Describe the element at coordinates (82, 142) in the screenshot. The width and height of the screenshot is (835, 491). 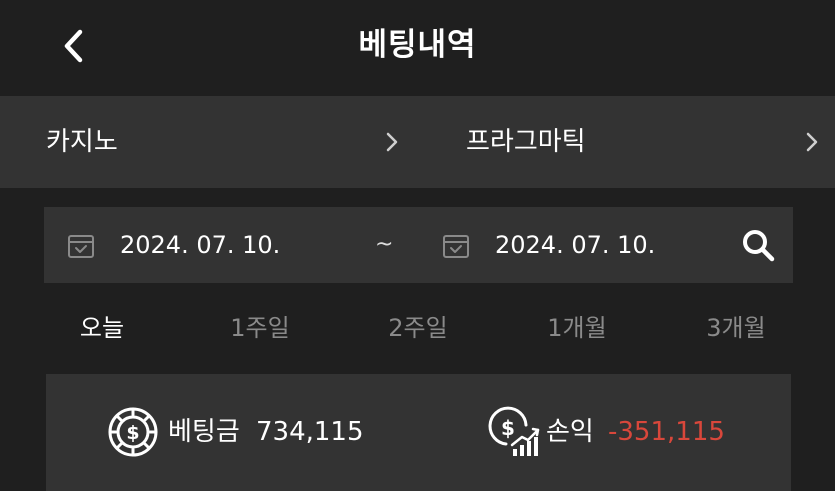
I see `game-type-label: 카지노` at that location.